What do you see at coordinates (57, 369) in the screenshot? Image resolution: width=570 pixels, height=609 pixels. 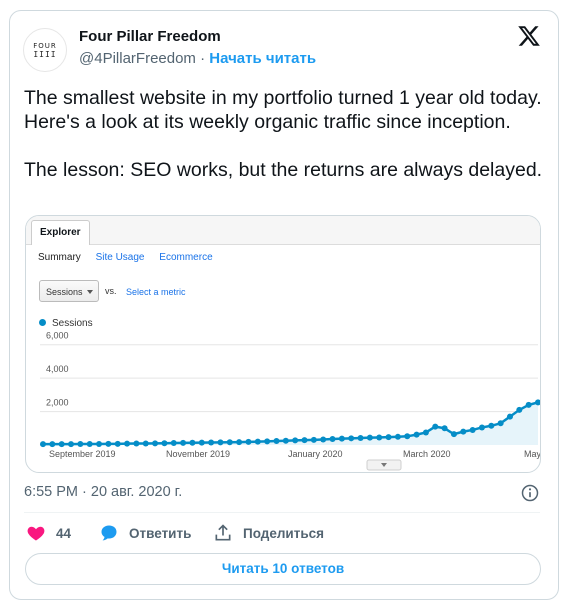 I see `y-tick-label: 4,000` at bounding box center [57, 369].